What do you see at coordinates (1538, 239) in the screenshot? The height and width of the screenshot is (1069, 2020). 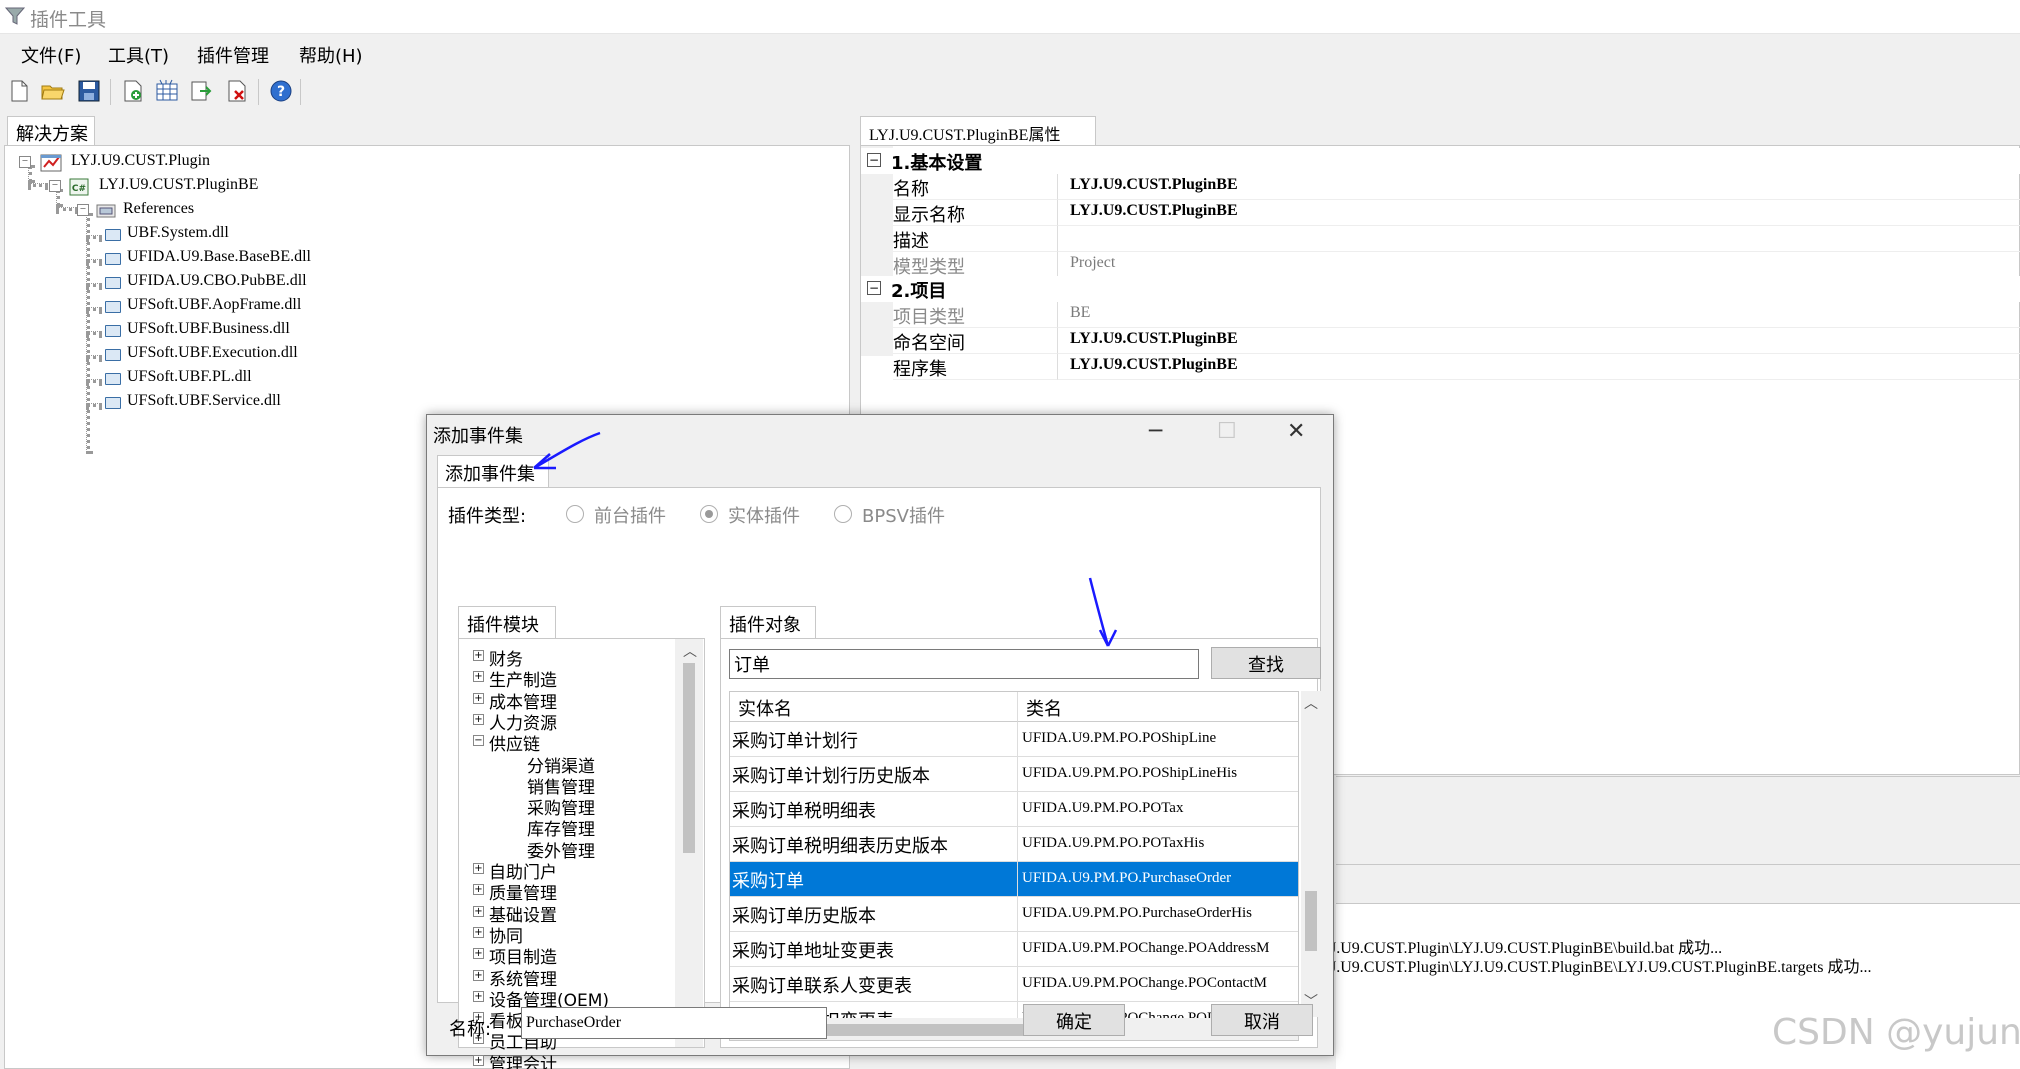 I see `property-value` at bounding box center [1538, 239].